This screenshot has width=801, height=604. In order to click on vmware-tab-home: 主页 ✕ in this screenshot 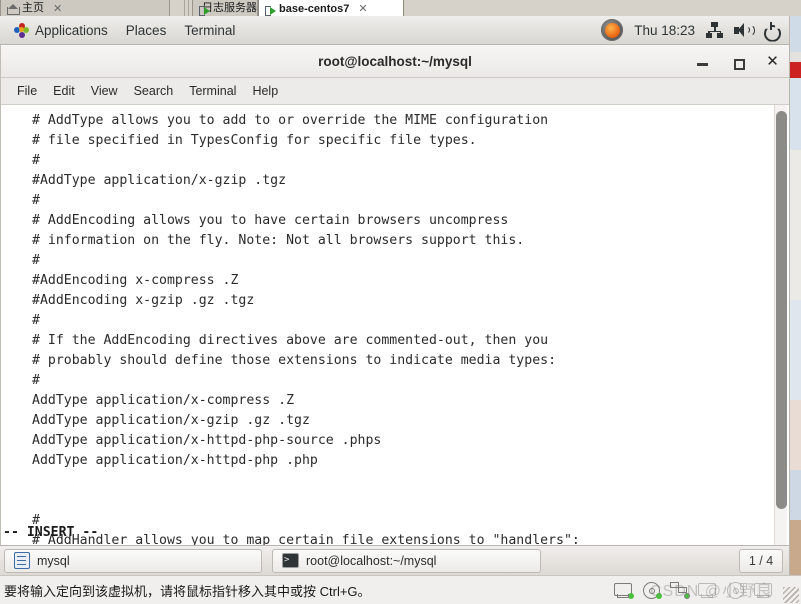, I will do `click(85, 8)`.